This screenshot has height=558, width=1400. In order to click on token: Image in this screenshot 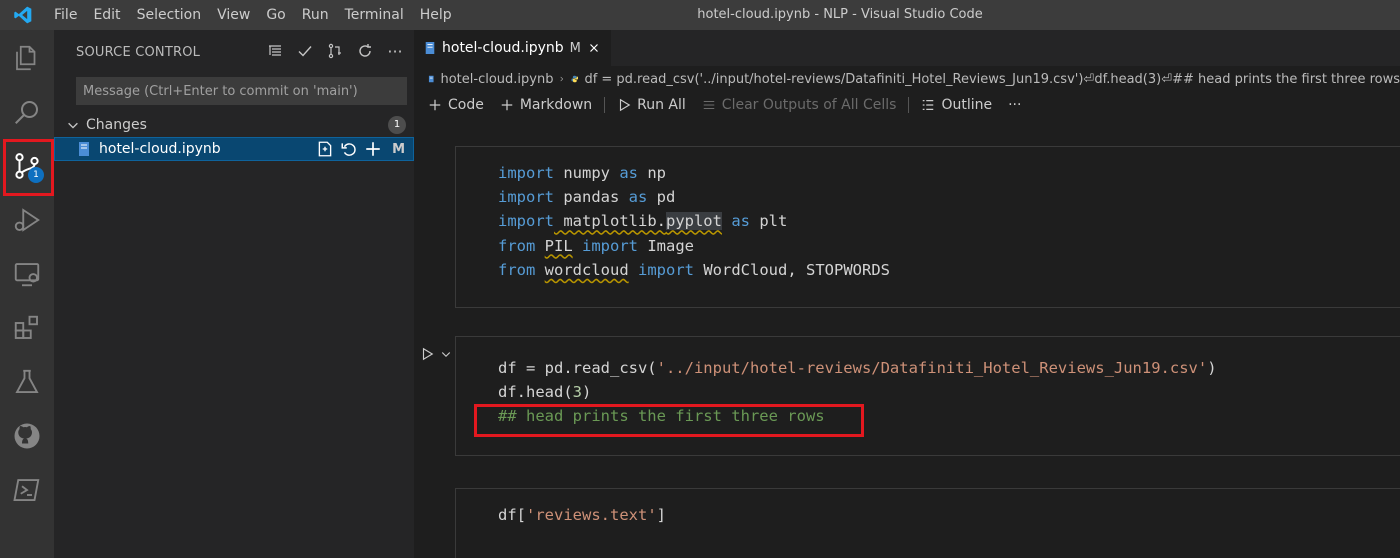, I will do `click(666, 245)`.